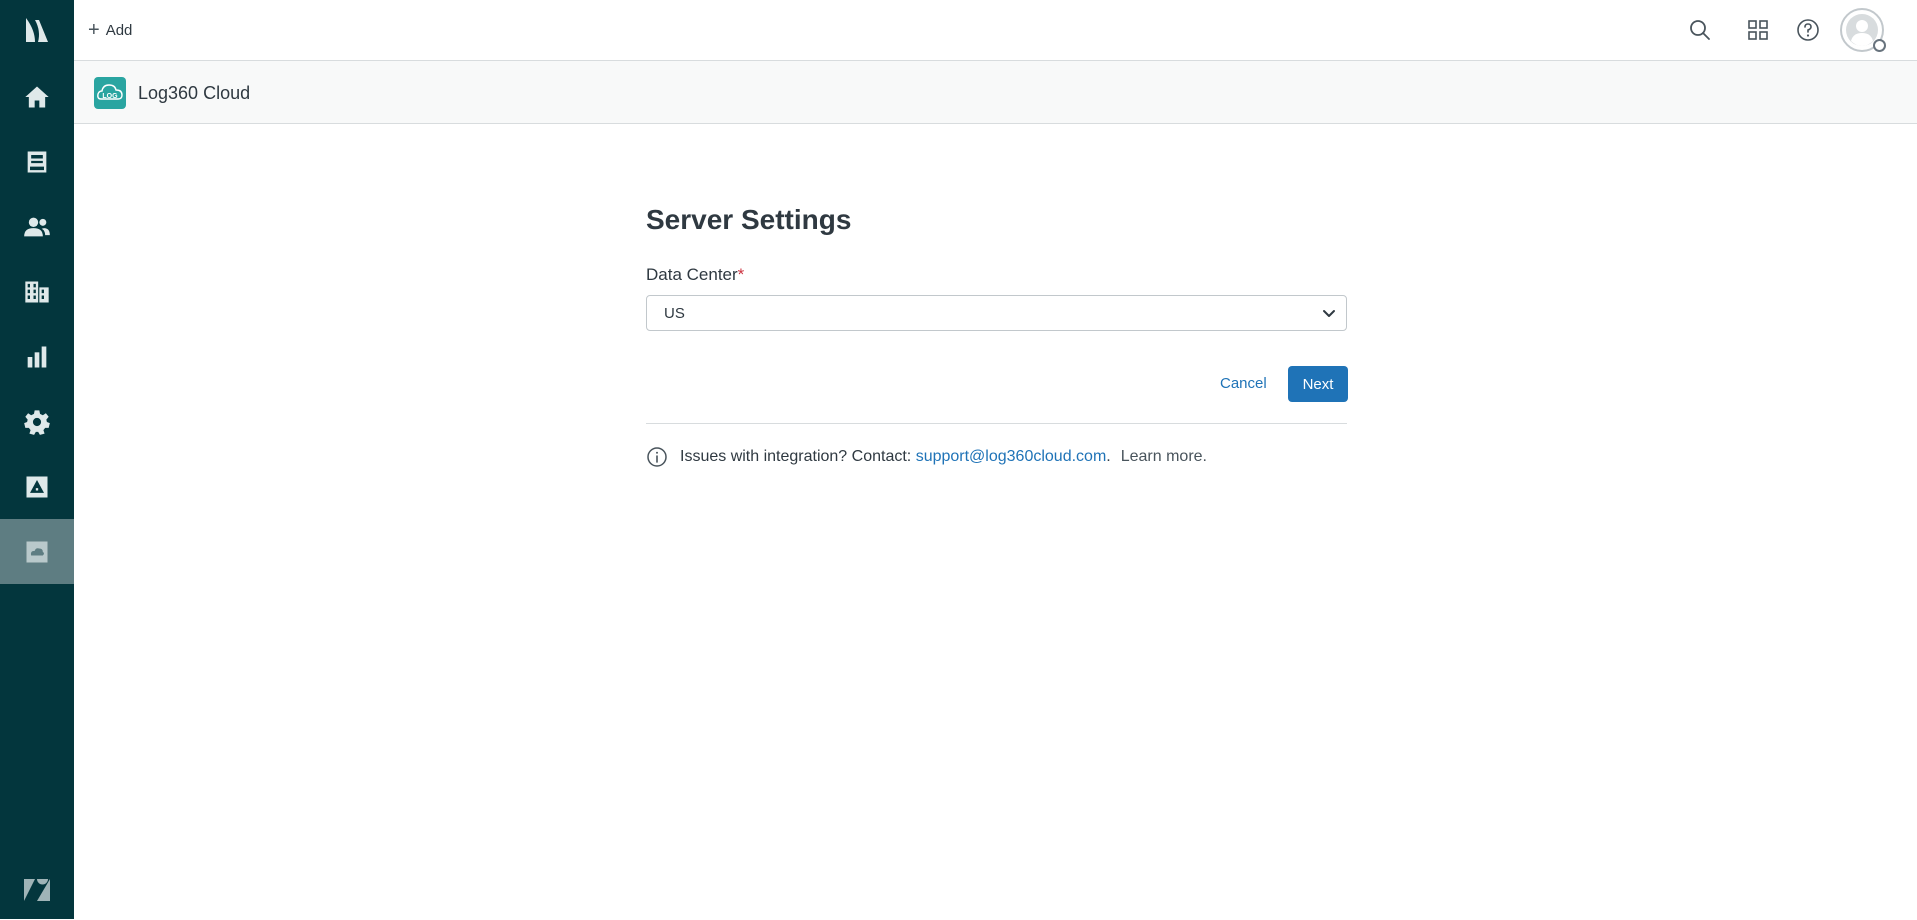 This screenshot has width=1917, height=920. Describe the element at coordinates (996, 423) in the screenshot. I see `divider` at that location.